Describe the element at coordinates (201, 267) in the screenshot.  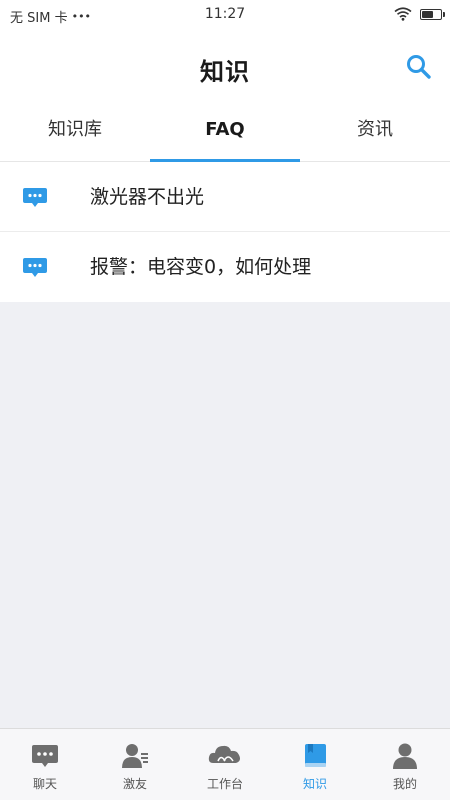
I see `faq-question-text: 报警：电容变0，如何处理` at that location.